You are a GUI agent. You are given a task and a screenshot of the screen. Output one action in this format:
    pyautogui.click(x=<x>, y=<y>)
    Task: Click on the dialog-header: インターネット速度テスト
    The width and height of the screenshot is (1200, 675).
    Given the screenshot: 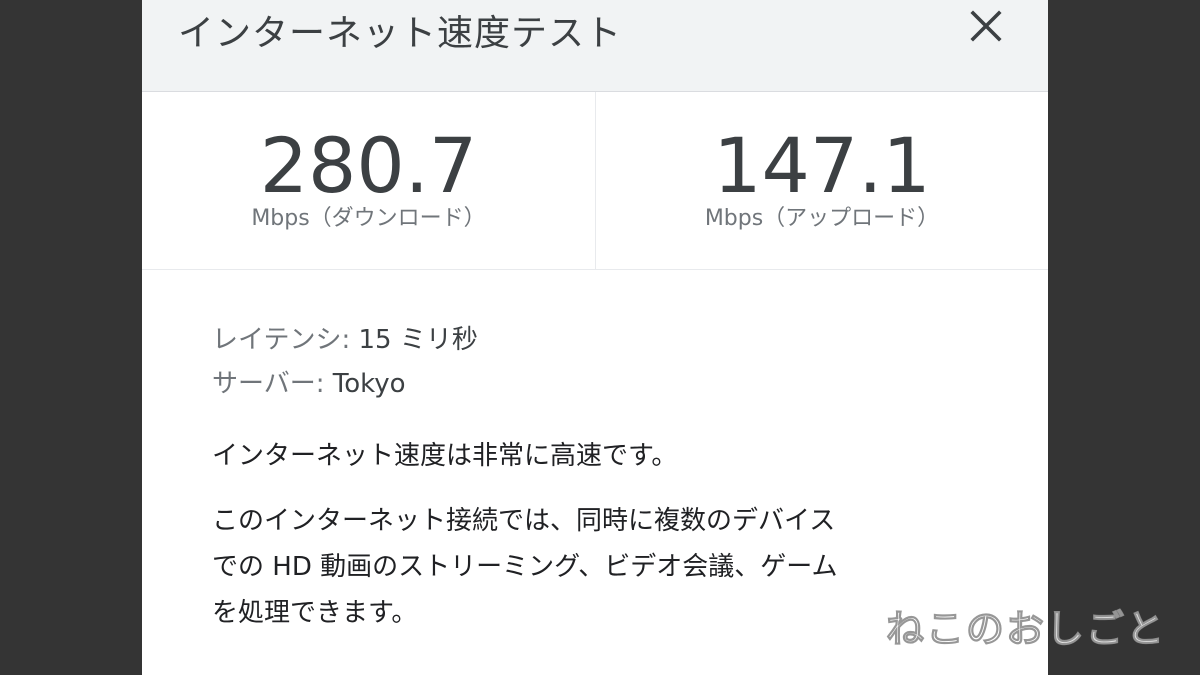 What is the action you would take?
    pyautogui.click(x=595, y=46)
    